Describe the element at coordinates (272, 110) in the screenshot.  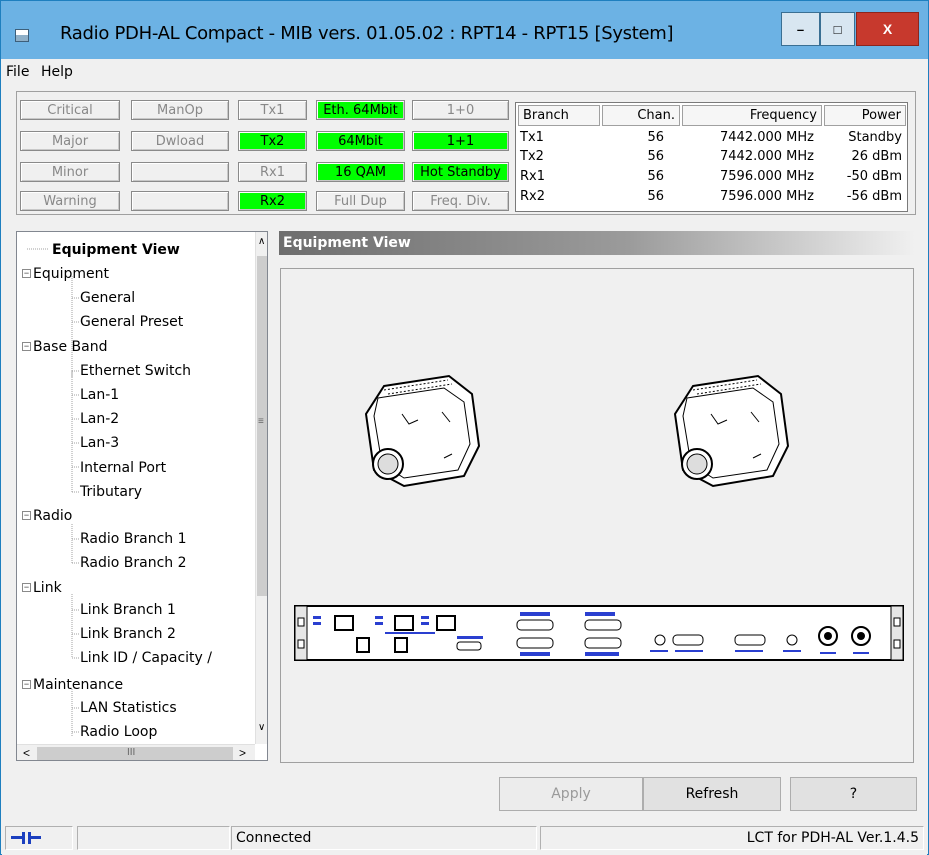
I see `indicator-tx1: Tx1` at that location.